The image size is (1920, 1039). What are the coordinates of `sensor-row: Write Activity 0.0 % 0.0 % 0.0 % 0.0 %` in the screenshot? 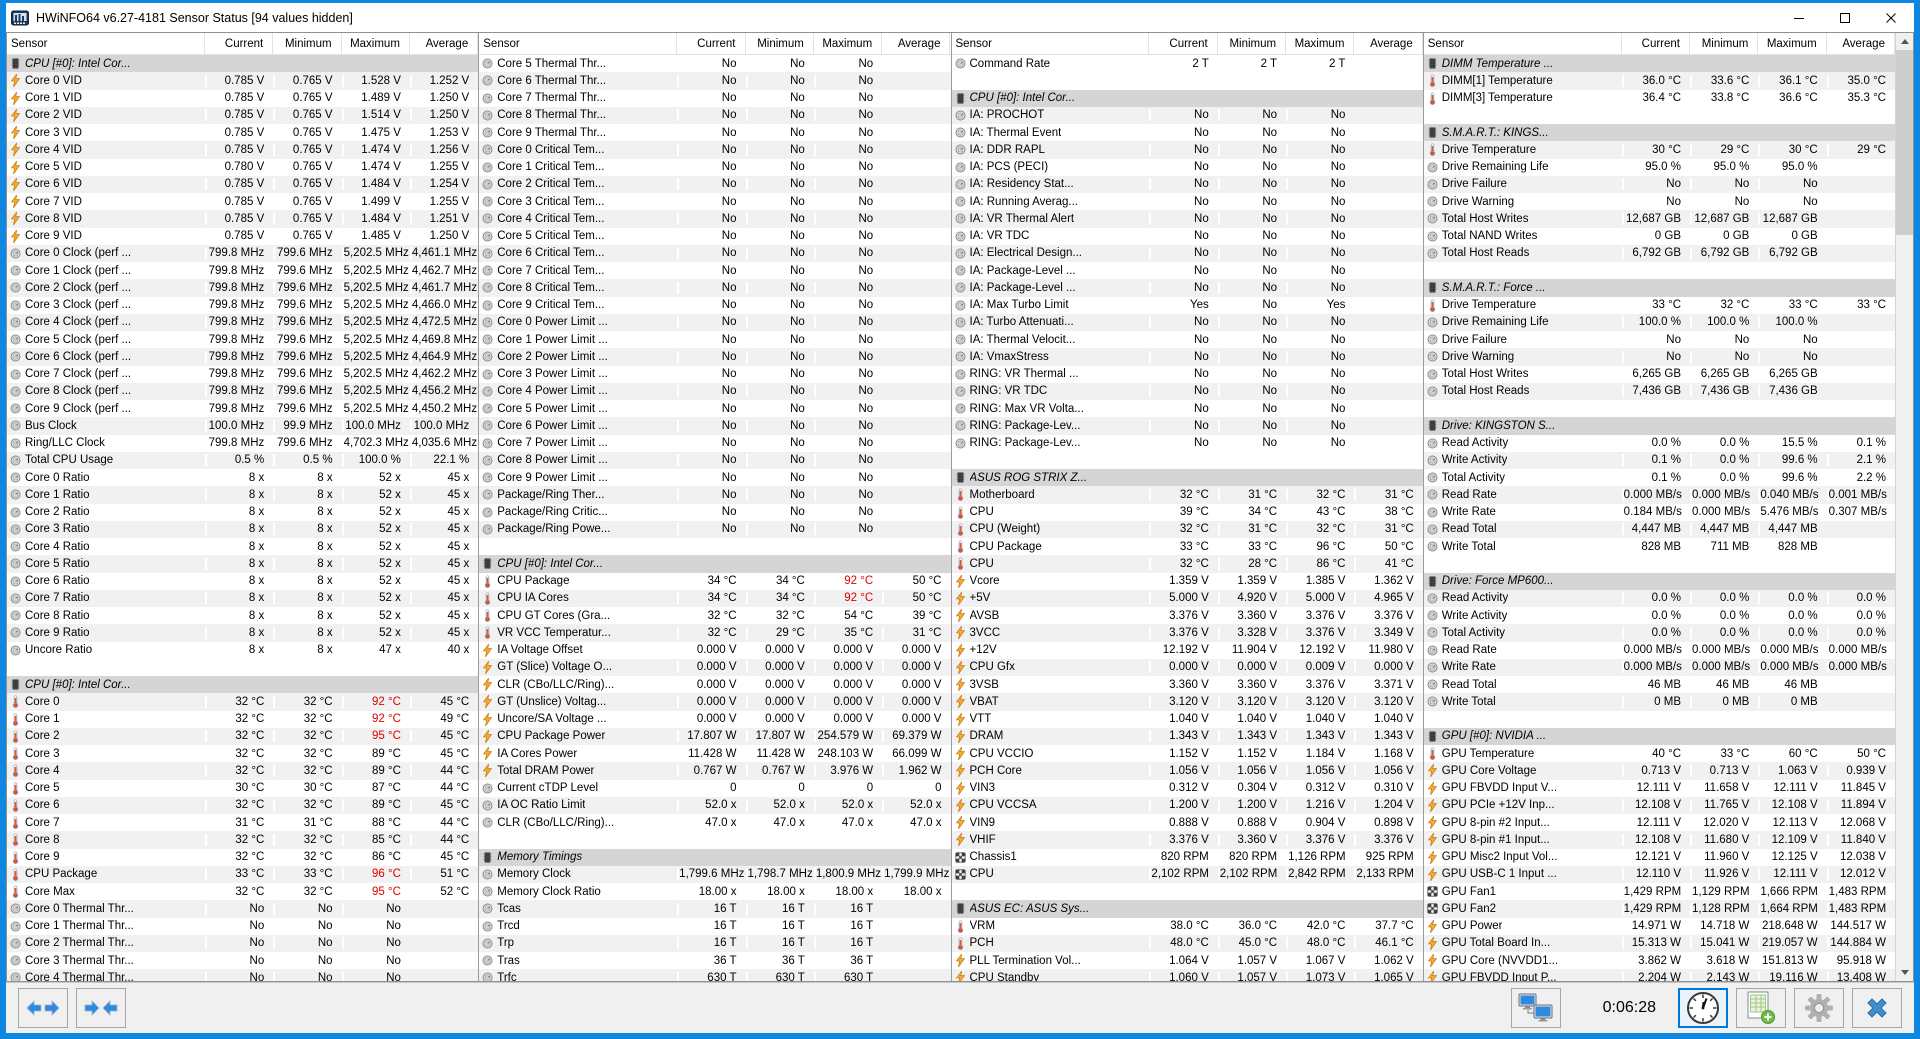 It's located at (1659, 615).